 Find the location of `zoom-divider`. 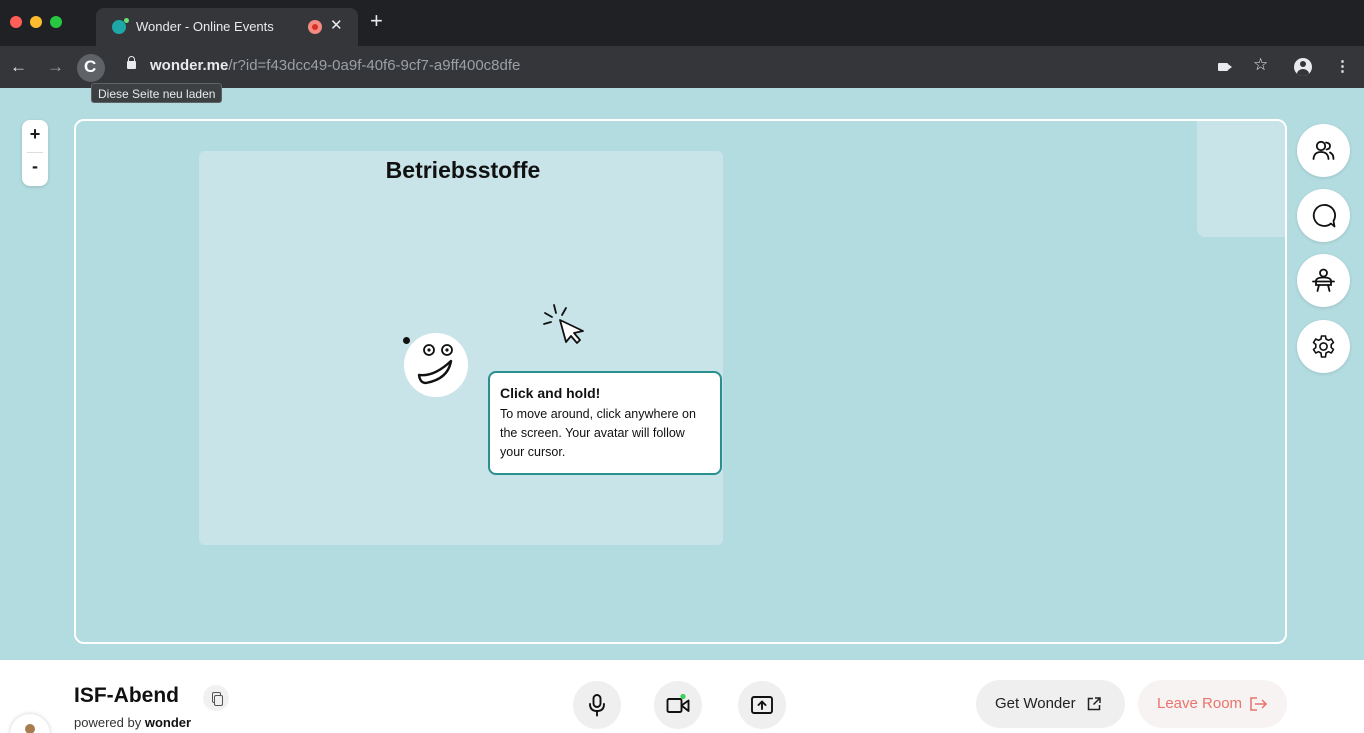

zoom-divider is located at coordinates (35, 152).